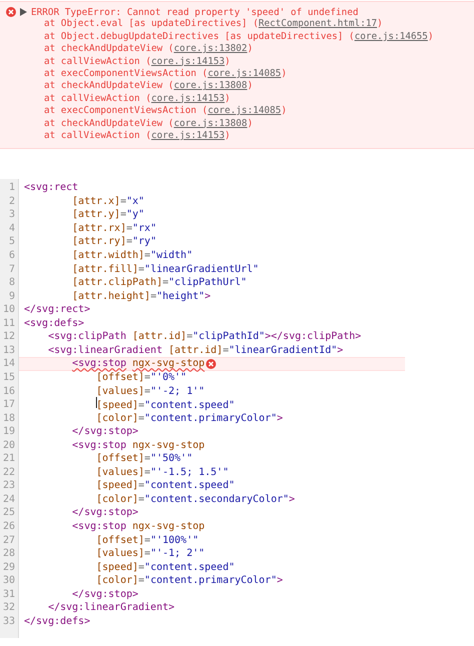 The width and height of the screenshot is (474, 646). I want to click on line-number: 20, so click(9, 445).